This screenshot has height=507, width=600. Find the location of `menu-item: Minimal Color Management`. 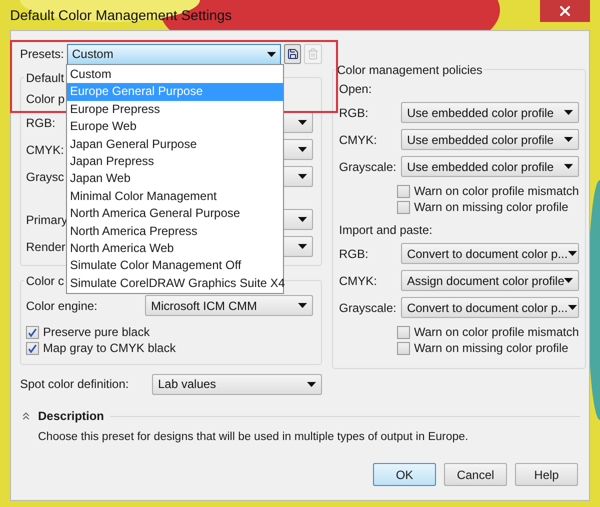

menu-item: Minimal Color Management is located at coordinates (175, 197).